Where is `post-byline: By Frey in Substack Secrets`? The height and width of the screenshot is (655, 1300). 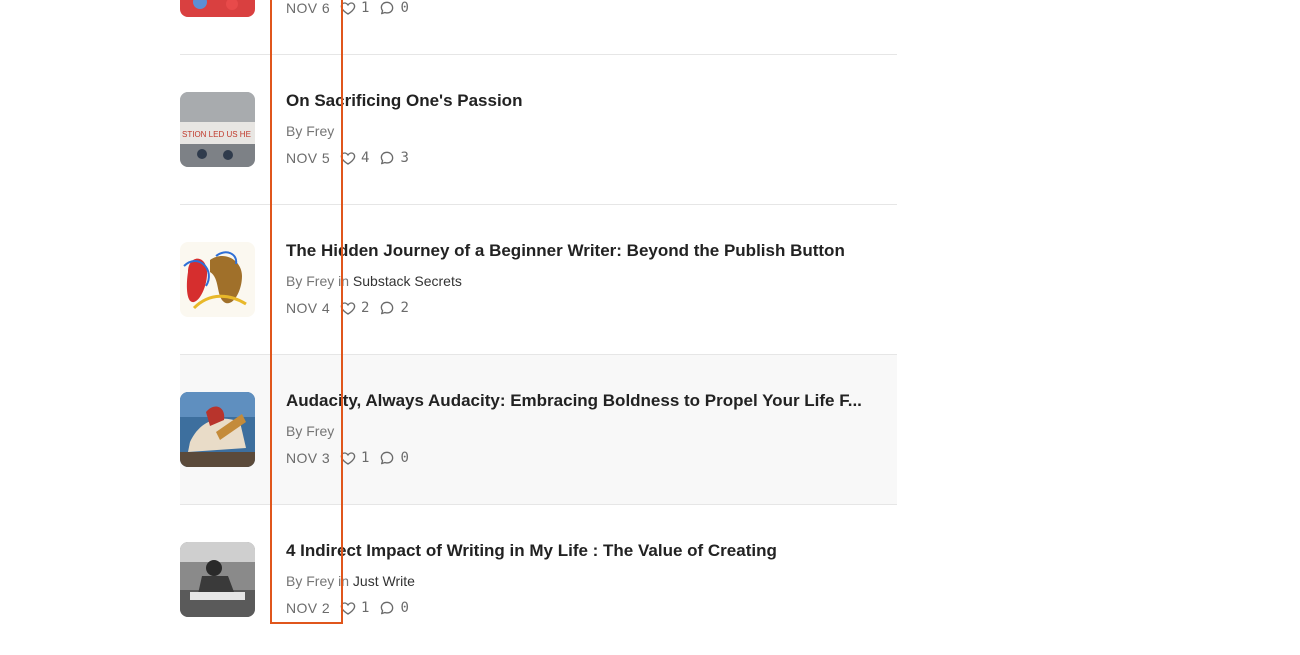
post-byline: By Frey in Substack Secrets is located at coordinates (374, 281).